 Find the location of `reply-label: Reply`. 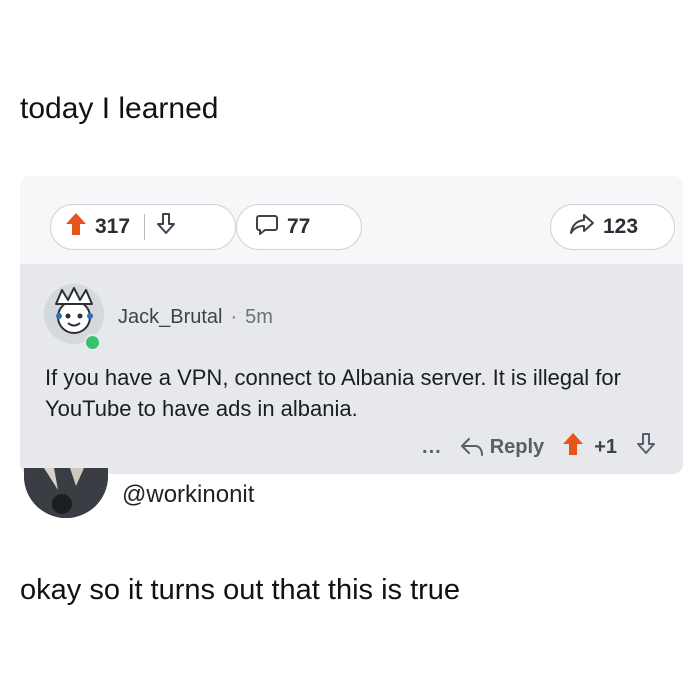

reply-label: Reply is located at coordinates (517, 446).